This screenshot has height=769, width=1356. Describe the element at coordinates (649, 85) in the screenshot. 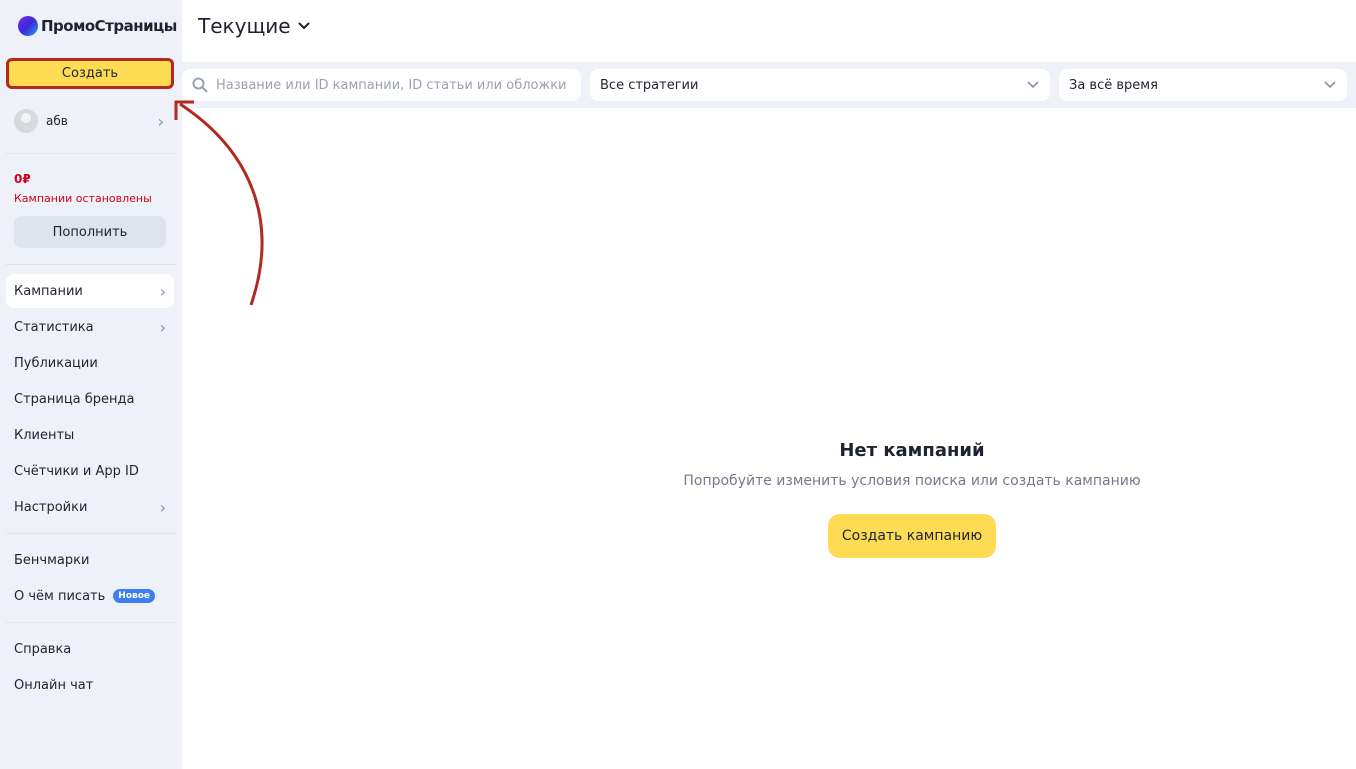

I see `strategy-value: Все стратегии` at that location.